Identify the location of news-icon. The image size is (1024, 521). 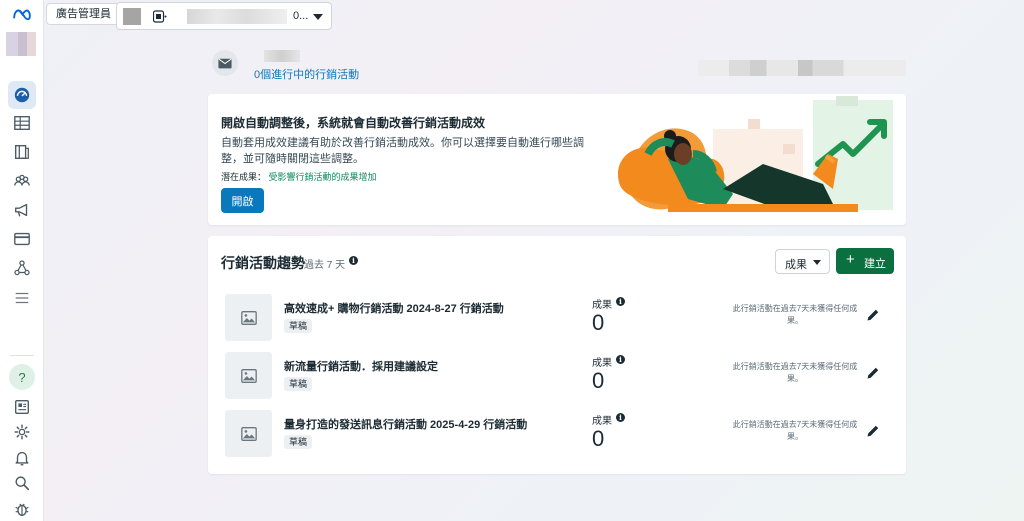
(22, 407).